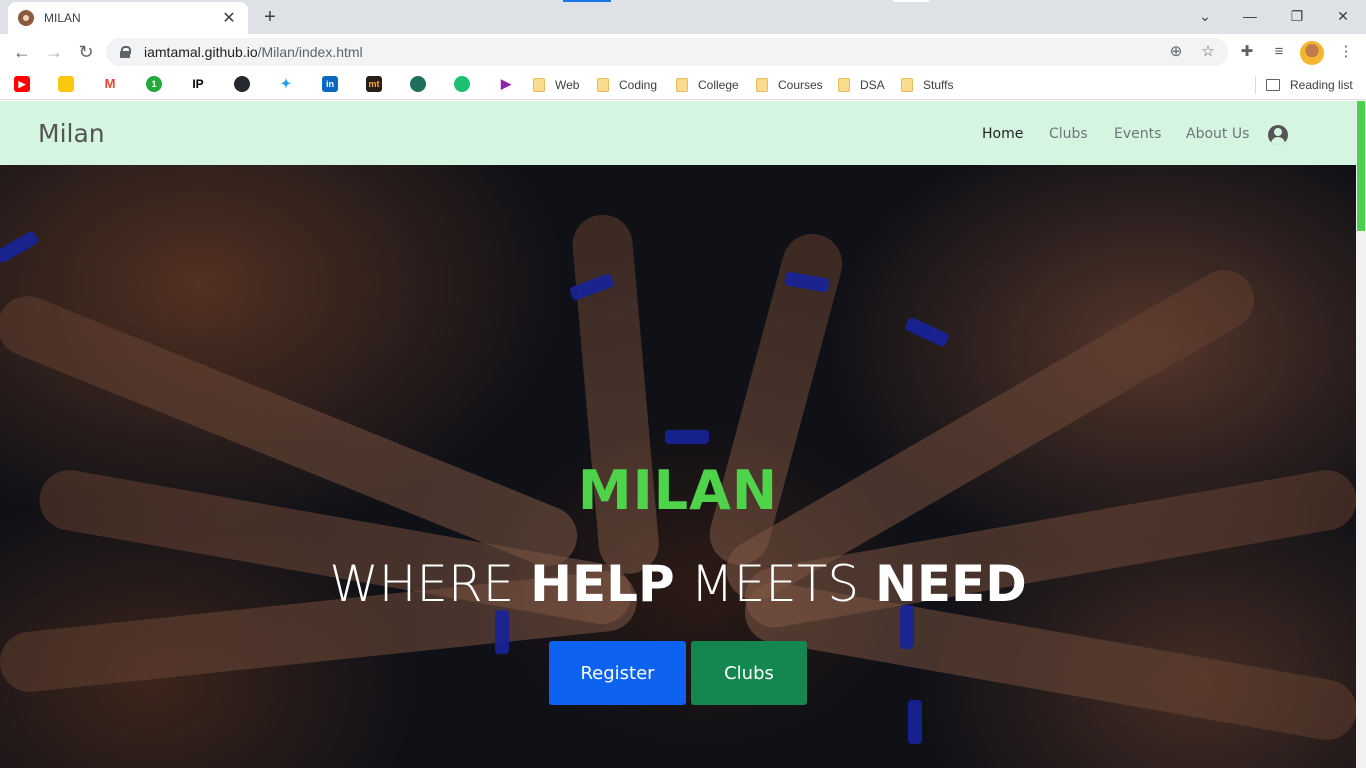 The image size is (1366, 768). I want to click on bookmark-folder-courses: Courses, so click(789, 85).